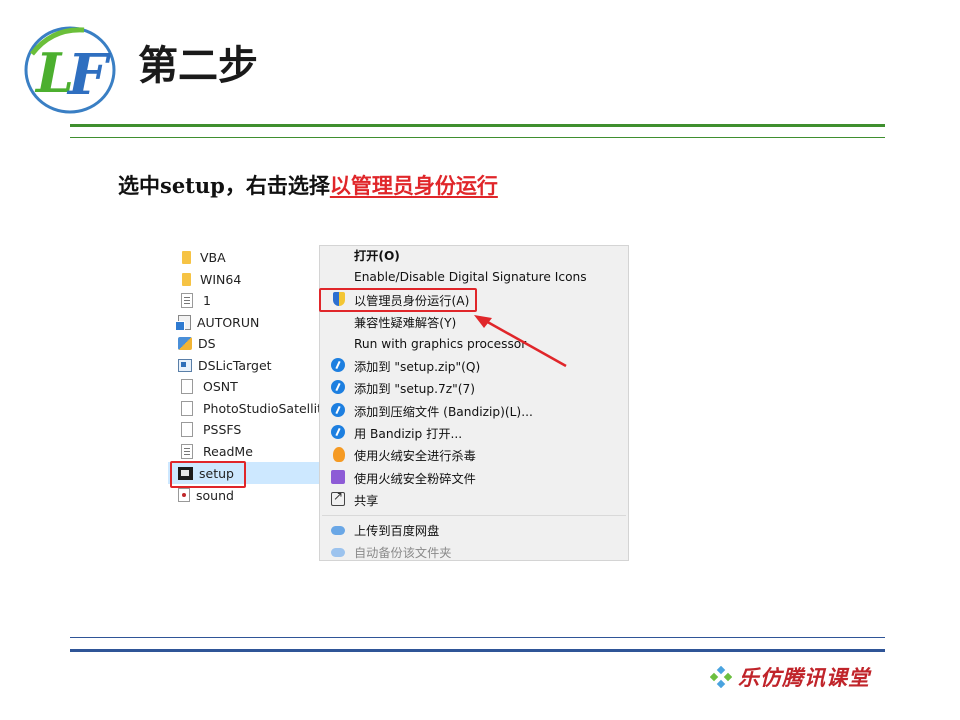  What do you see at coordinates (397, 531) in the screenshot?
I see `menu-item-label: 上传到百度网盘` at bounding box center [397, 531].